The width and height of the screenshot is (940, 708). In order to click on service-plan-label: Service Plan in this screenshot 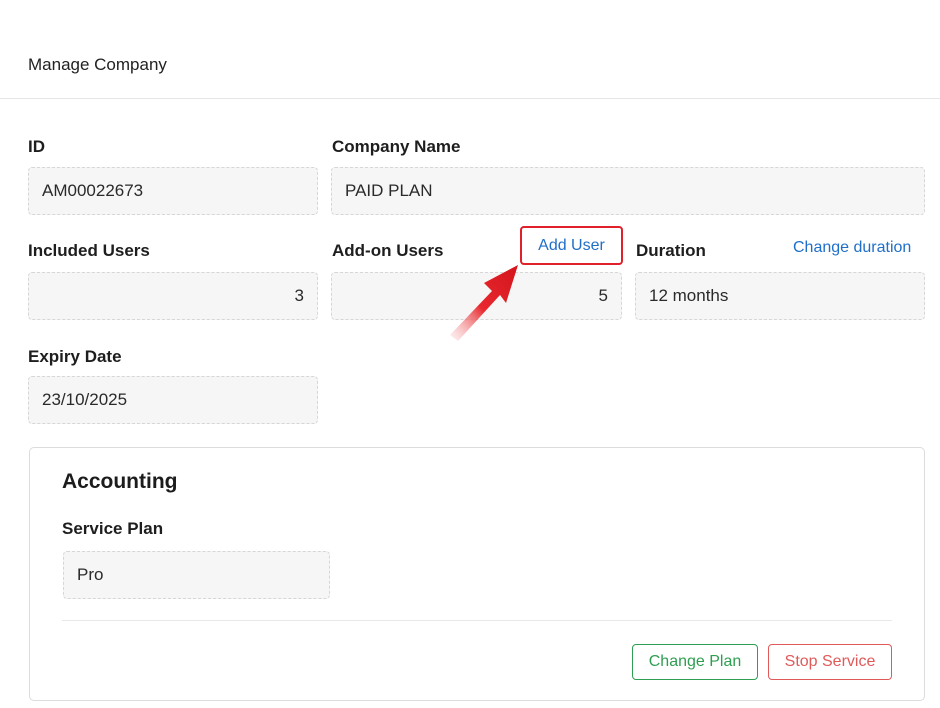, I will do `click(113, 528)`.